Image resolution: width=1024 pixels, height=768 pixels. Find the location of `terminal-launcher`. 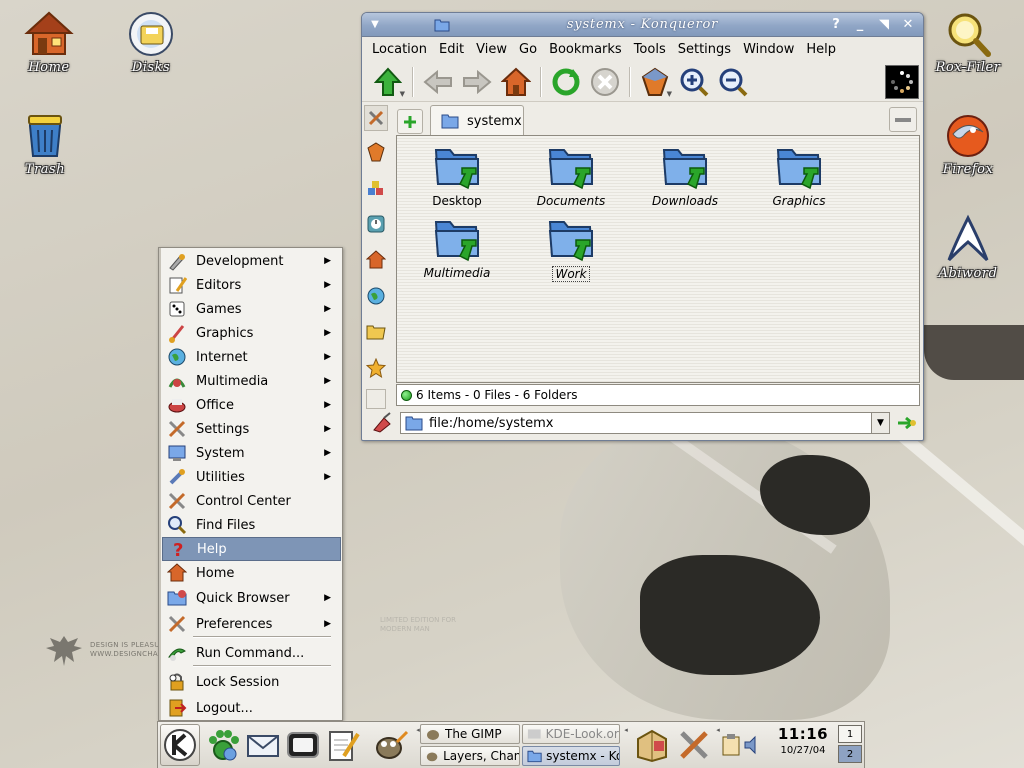

terminal-launcher is located at coordinates (303, 745).